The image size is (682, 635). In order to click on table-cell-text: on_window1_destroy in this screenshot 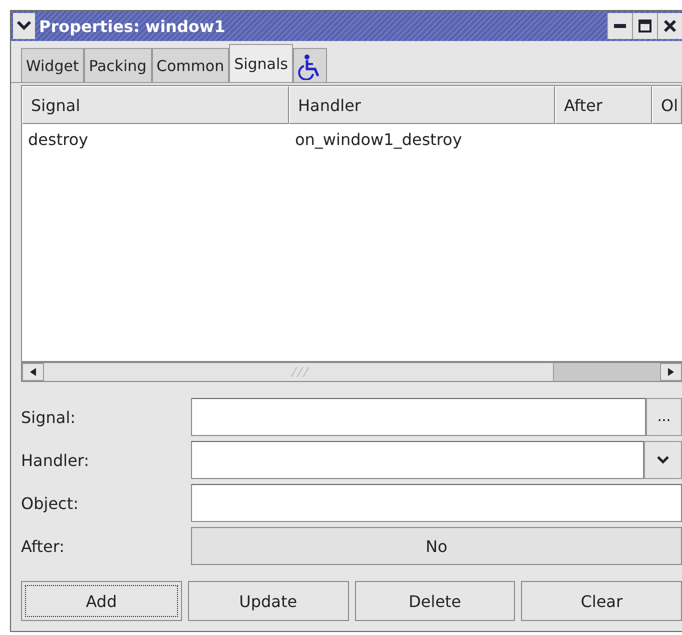, I will do `click(378, 139)`.